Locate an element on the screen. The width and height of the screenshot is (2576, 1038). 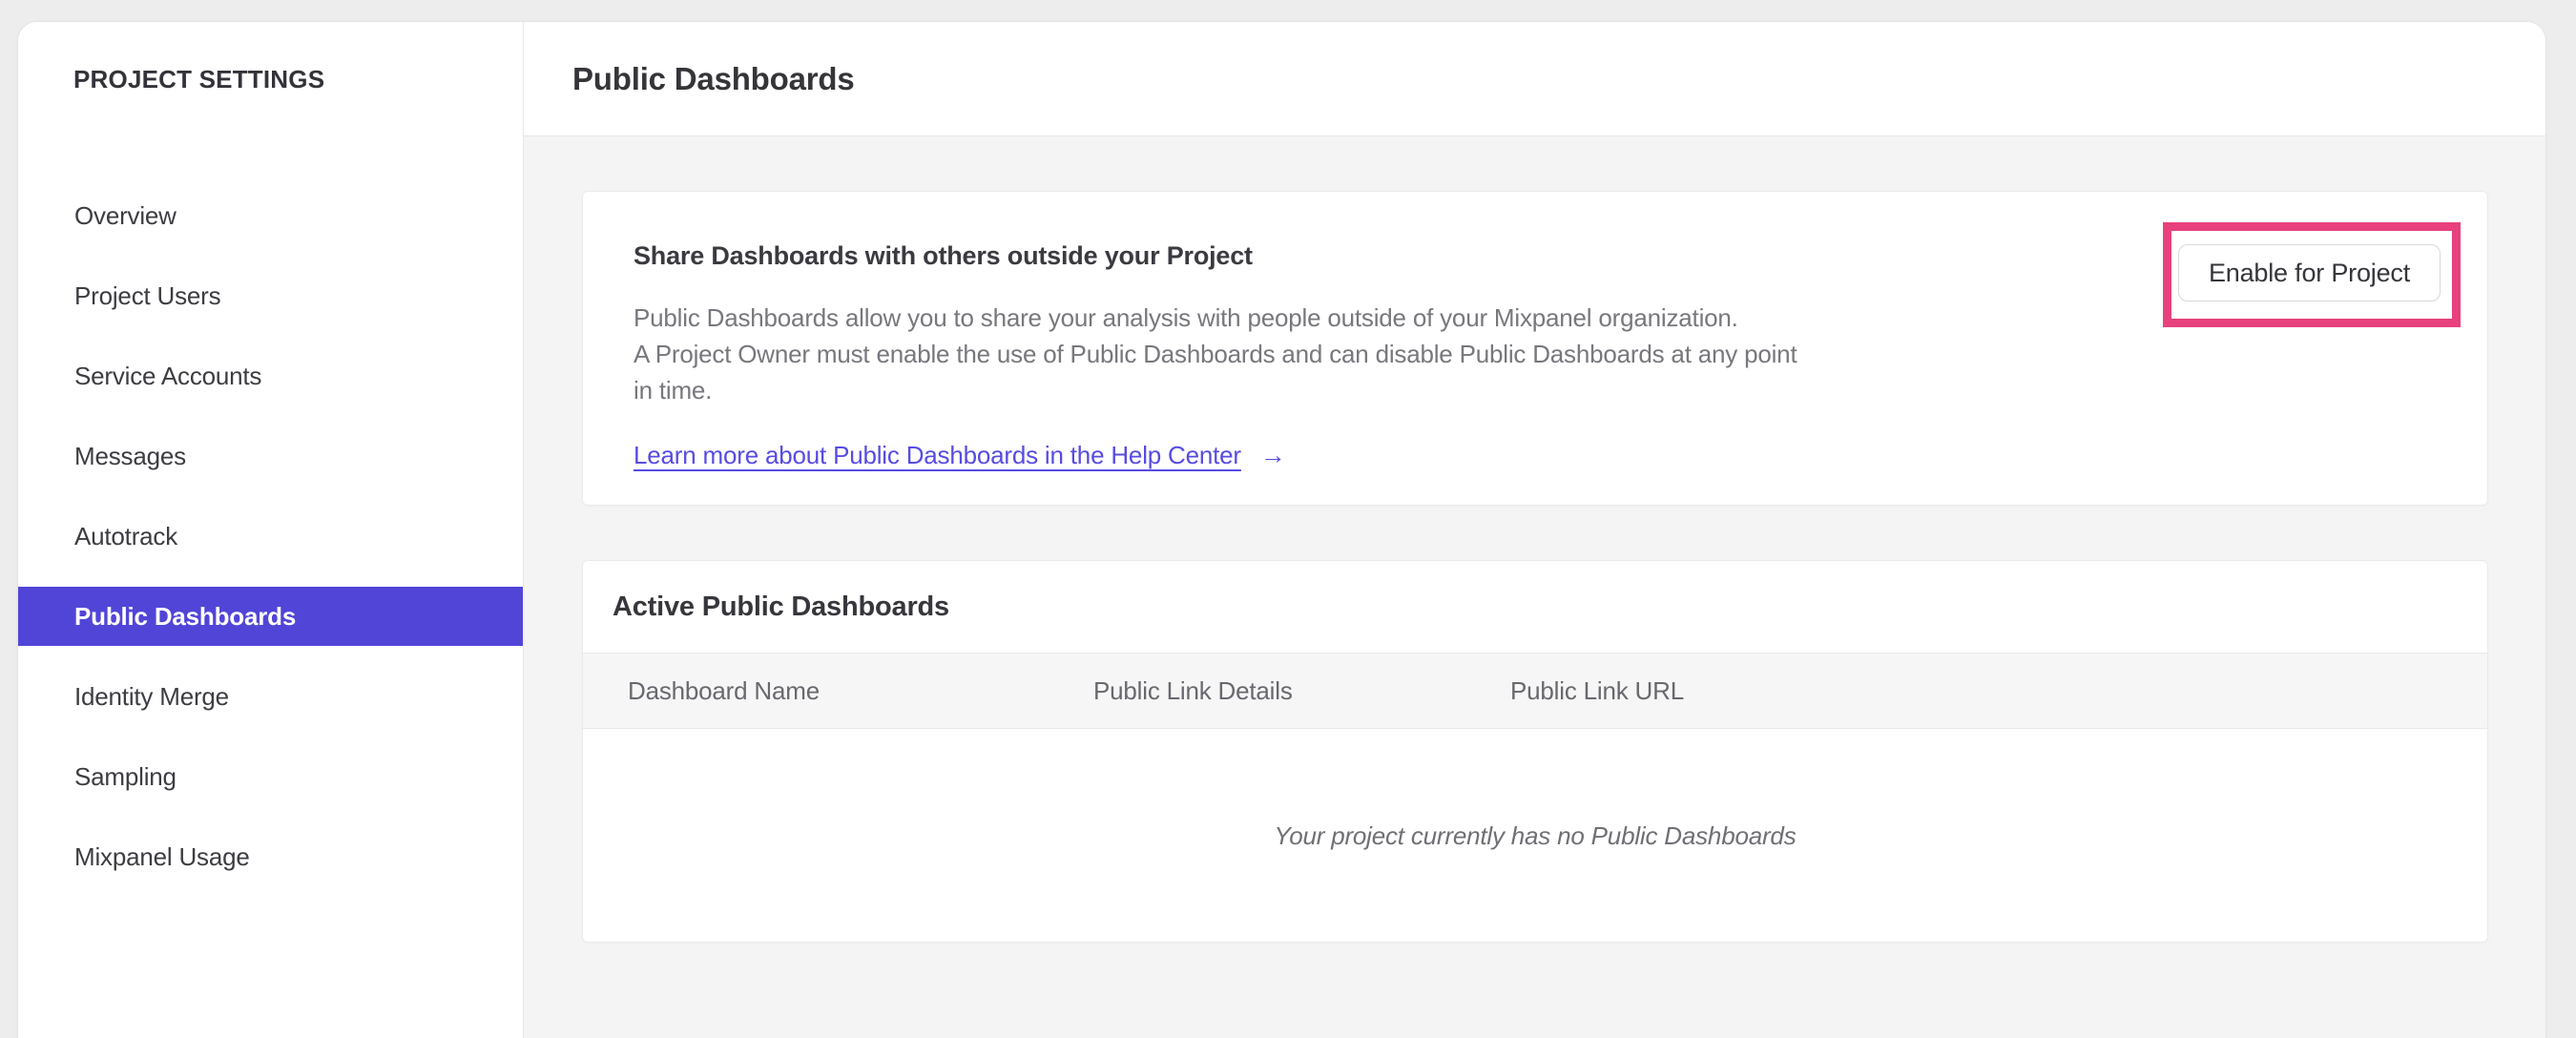
description-line: in time. is located at coordinates (673, 391).